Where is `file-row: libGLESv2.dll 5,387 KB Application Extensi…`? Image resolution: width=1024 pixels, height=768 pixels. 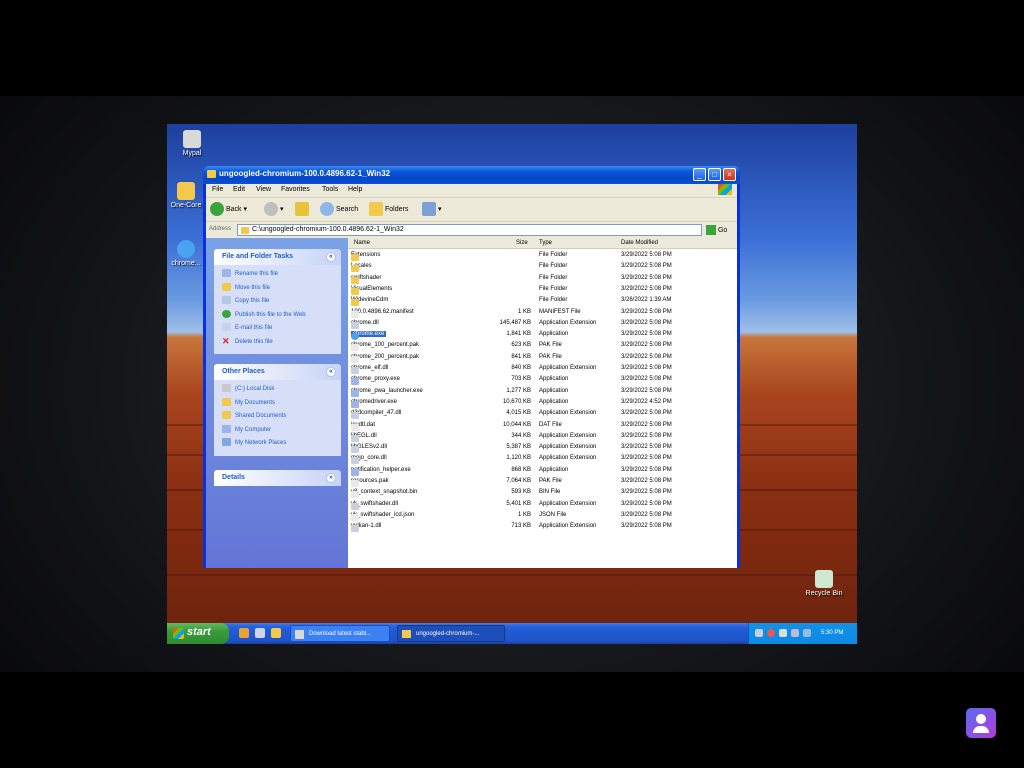 file-row: libGLESv2.dll 5,387 KB Application Extensi… is located at coordinates (542, 448).